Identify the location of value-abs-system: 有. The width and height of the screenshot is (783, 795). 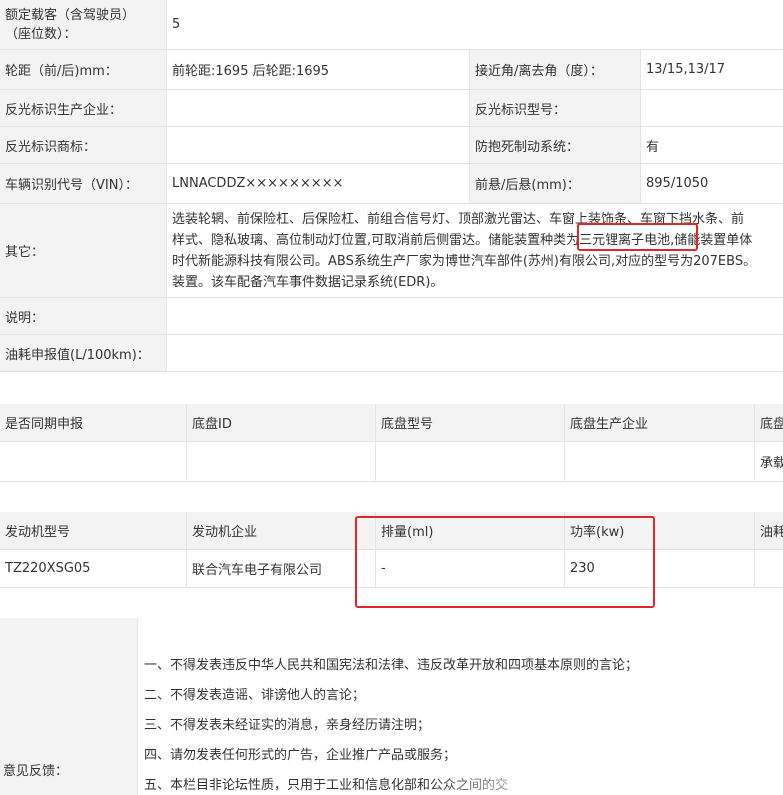
(712, 145).